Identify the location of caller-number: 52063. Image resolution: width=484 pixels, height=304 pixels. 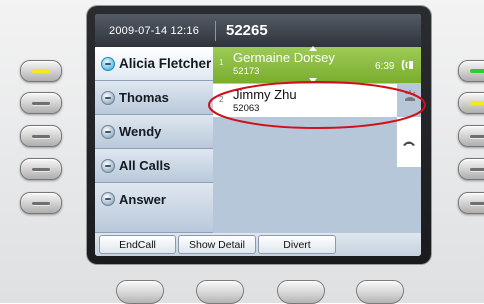
(246, 108).